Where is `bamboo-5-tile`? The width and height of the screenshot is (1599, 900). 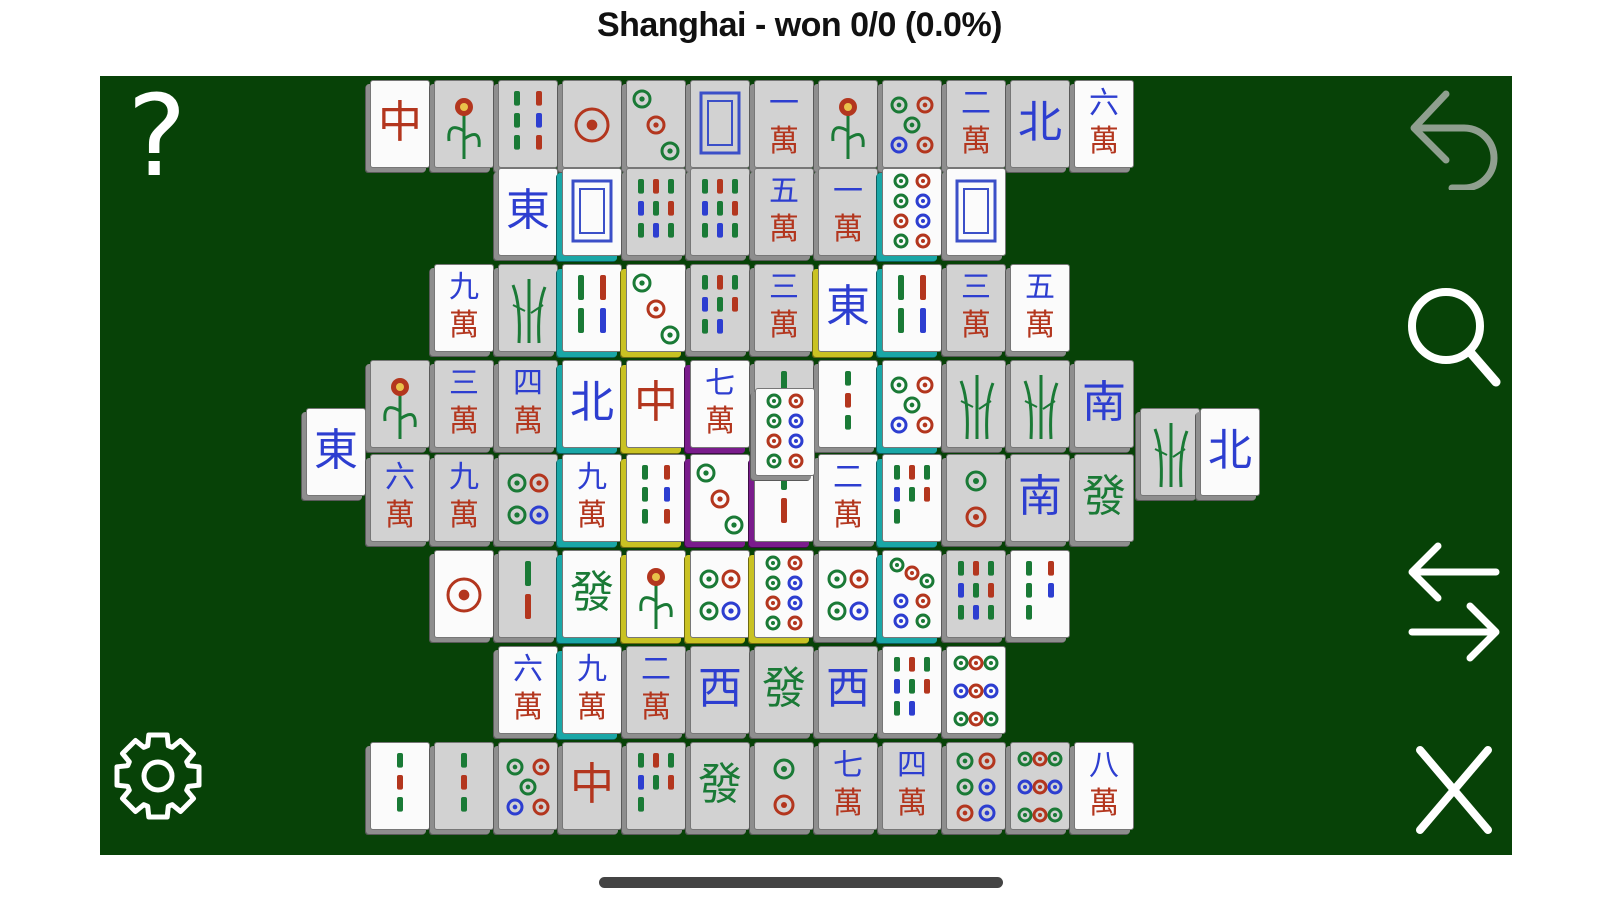 bamboo-5-tile is located at coordinates (1040, 594).